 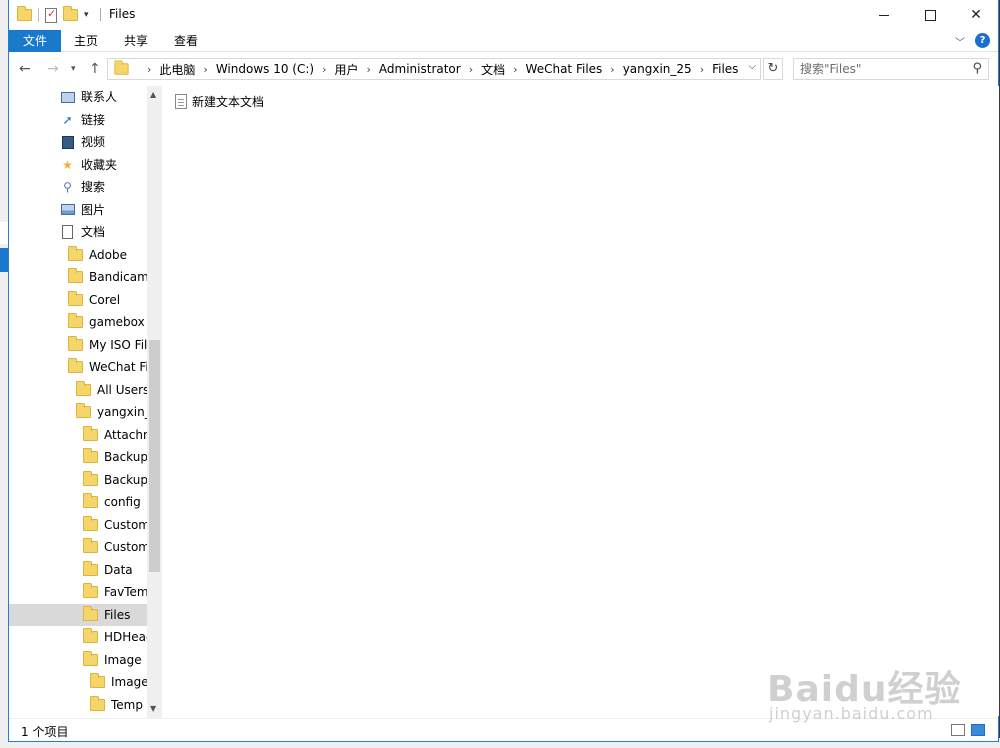 What do you see at coordinates (122, 344) in the screenshot?
I see `nav-item-label: My ISO Files` at bounding box center [122, 344].